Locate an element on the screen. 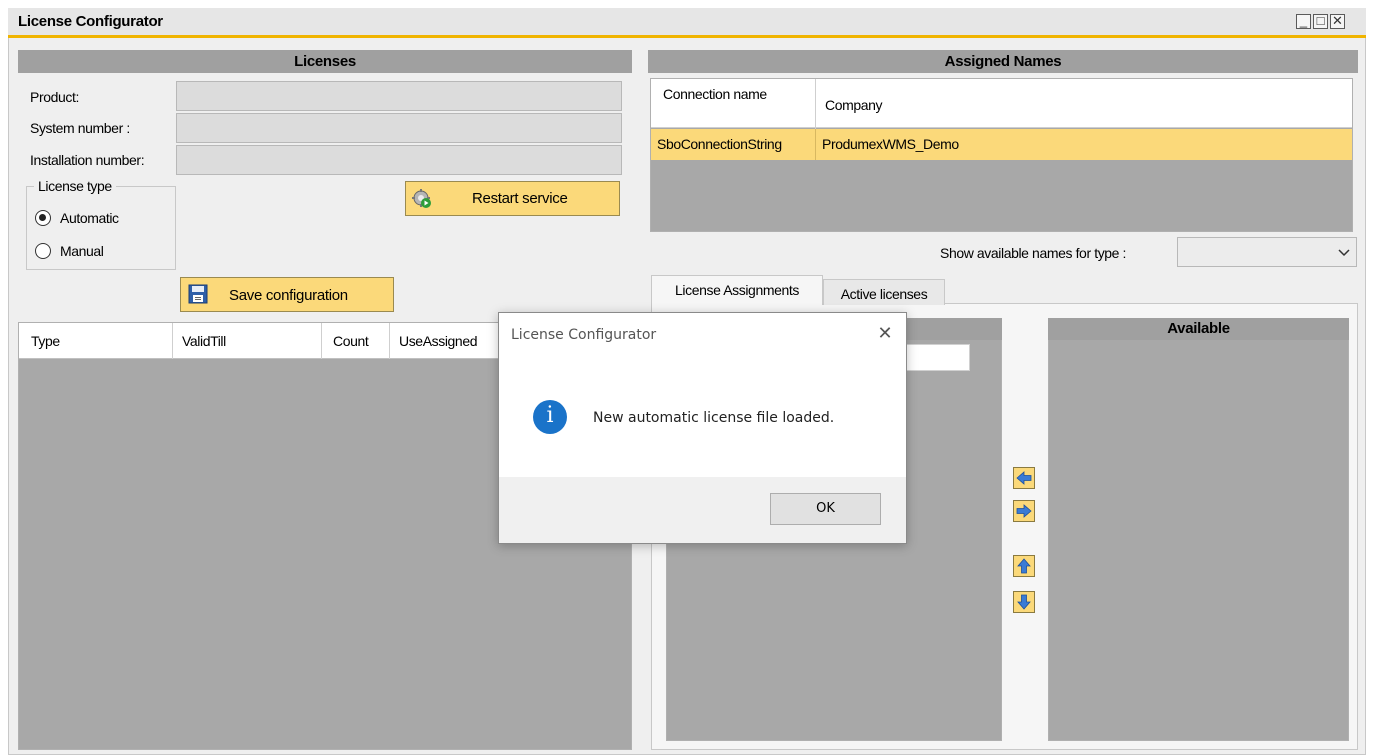 The height and width of the screenshot is (755, 1373). column-header-type: Type is located at coordinates (45, 341).